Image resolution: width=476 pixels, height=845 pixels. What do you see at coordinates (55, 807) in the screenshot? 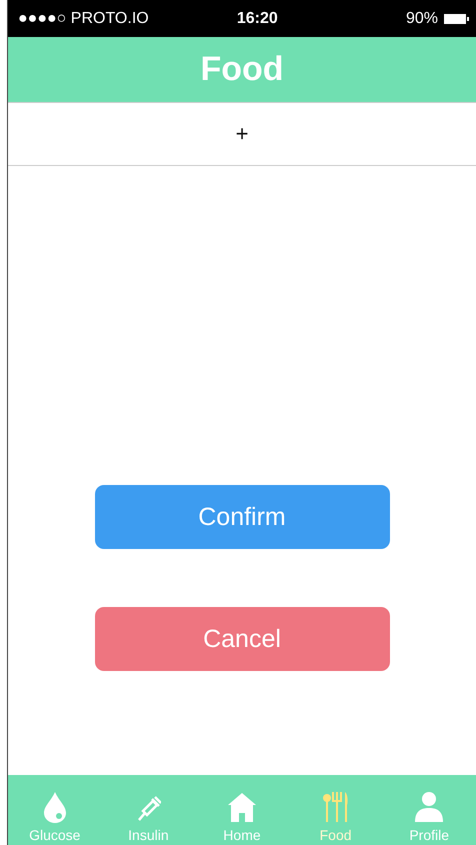
I see `drop-icon` at bounding box center [55, 807].